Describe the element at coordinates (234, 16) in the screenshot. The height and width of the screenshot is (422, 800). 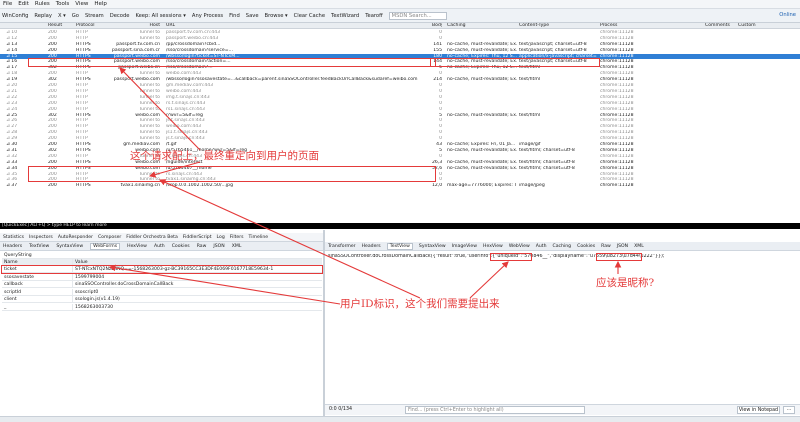
I see `toolbar-button-8: Find` at that location.